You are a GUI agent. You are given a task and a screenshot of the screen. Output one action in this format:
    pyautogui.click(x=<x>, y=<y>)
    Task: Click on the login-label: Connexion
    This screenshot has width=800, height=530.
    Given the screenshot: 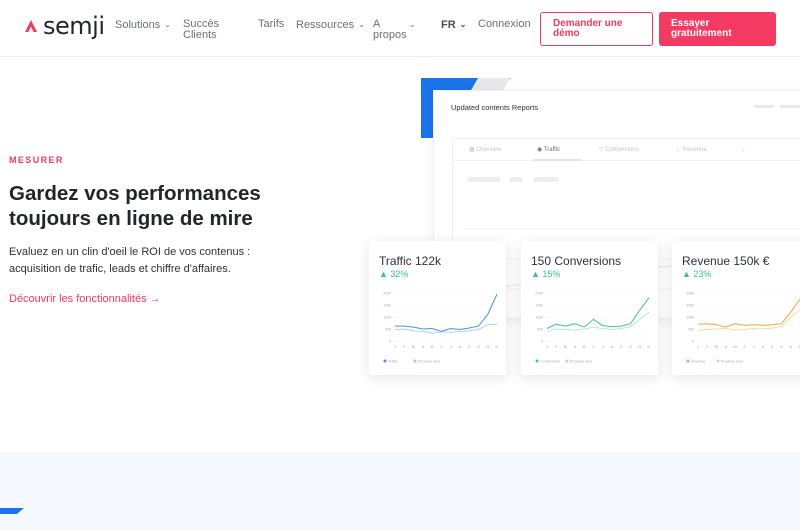 What is the action you would take?
    pyautogui.click(x=504, y=24)
    